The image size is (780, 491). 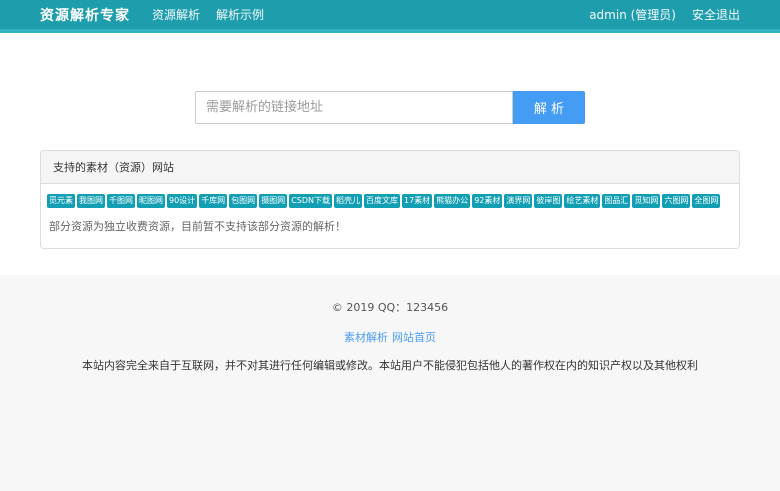 I want to click on nav-item: 资源解析, so click(x=176, y=14).